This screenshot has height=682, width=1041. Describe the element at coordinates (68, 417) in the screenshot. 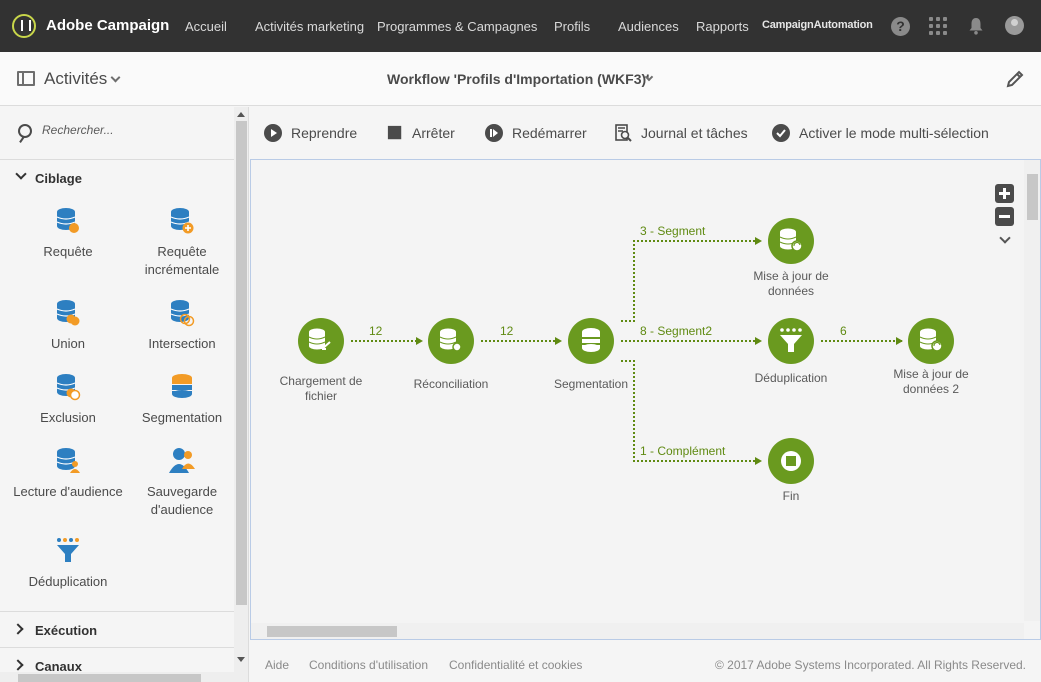

I see `activity-label: Exclusion` at that location.